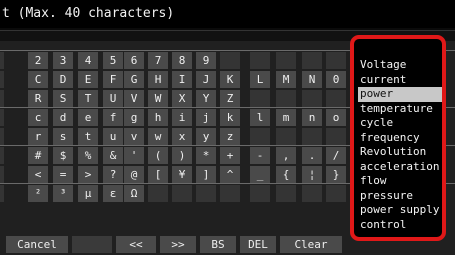 This screenshot has width=455, height=255. Describe the element at coordinates (88, 193) in the screenshot. I see `key-r7-2: μ` at that location.